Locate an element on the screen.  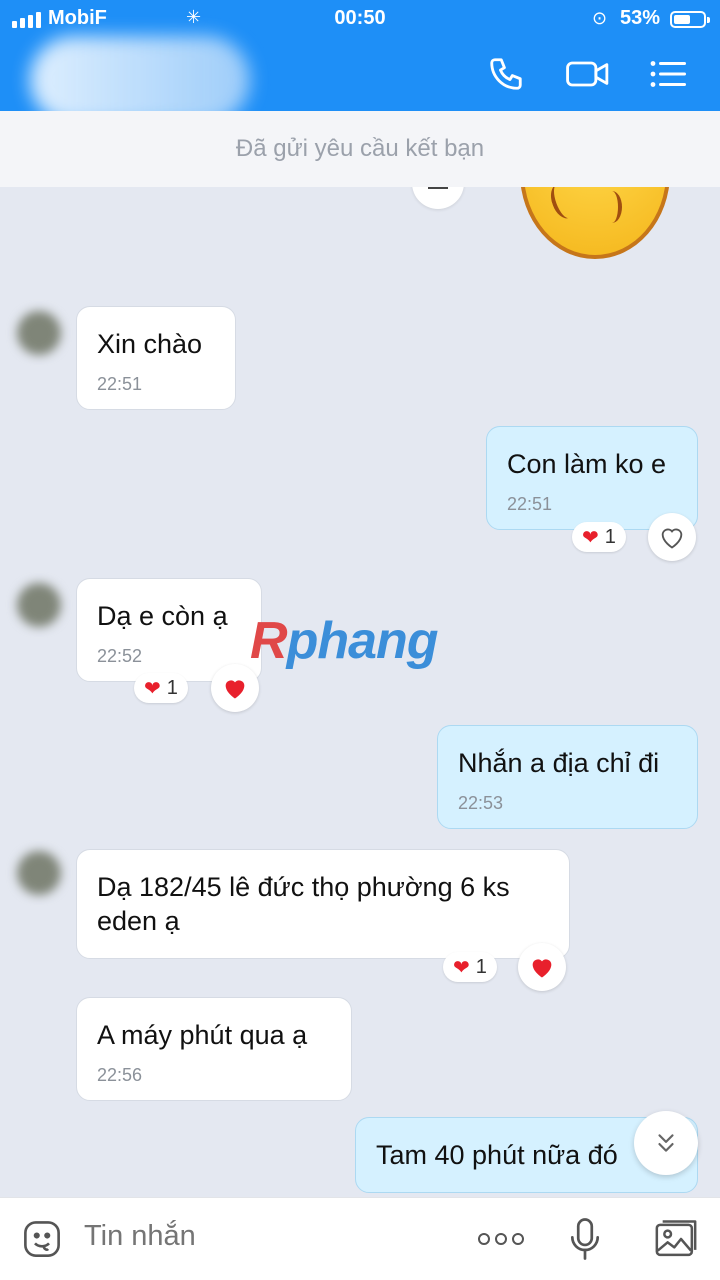
message-bubble-incoming: Xin chào 22:51 is located at coordinates (156, 358).